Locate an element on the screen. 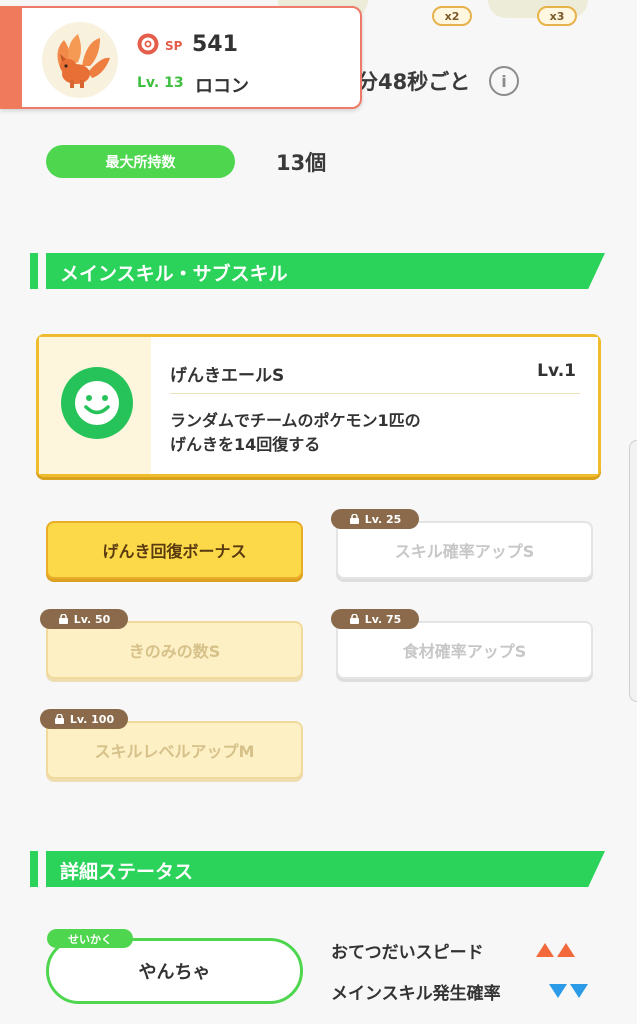 Image resolution: width=637 pixels, height=1024 pixels. lock-badge: Lv. 75 is located at coordinates (375, 619).